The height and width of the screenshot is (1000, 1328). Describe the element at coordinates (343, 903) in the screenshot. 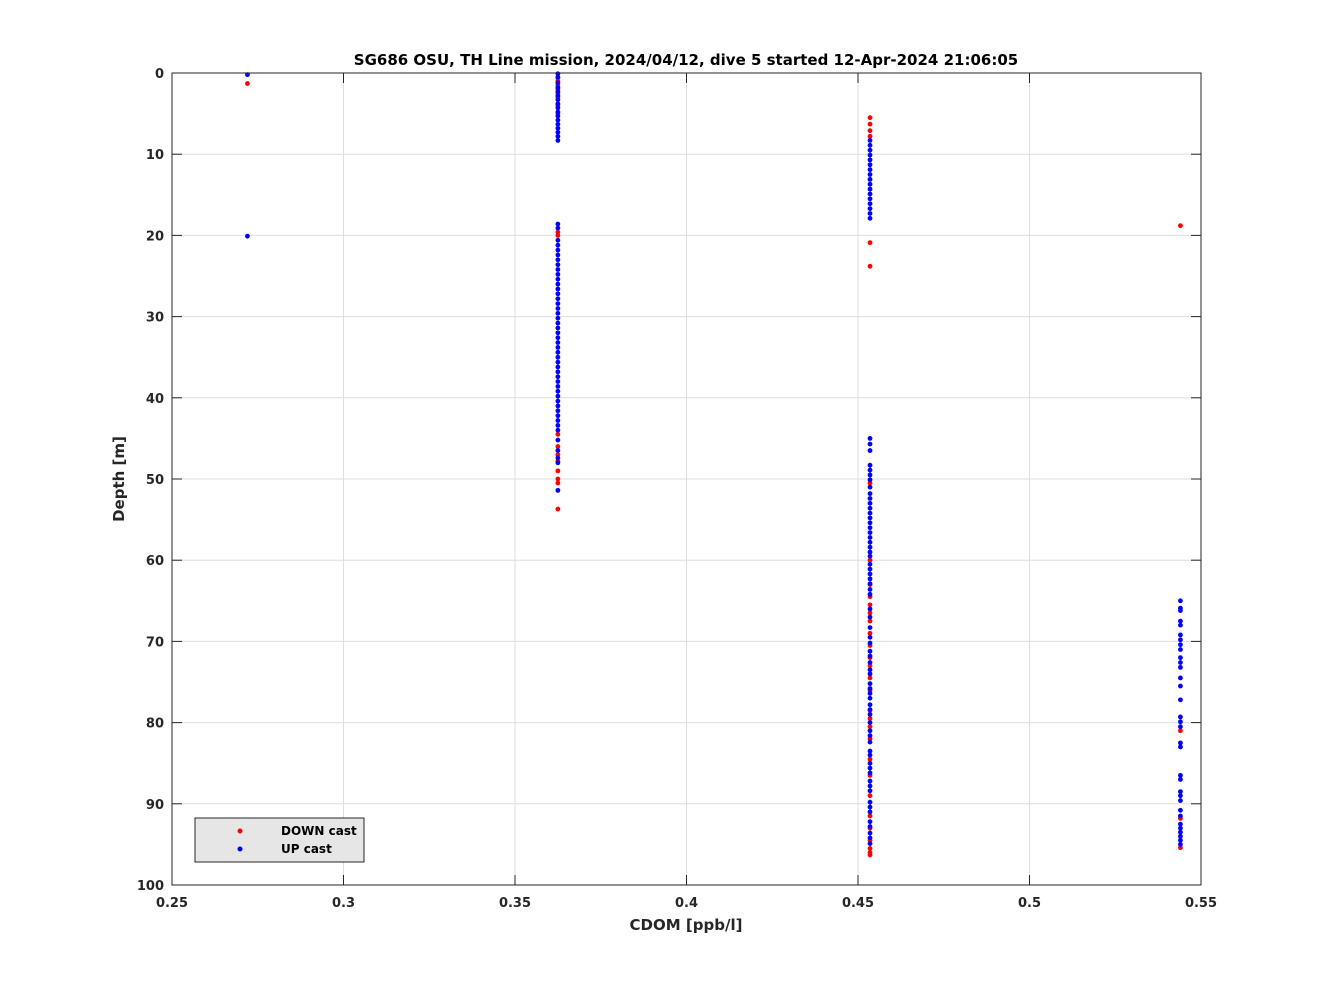

I see `x-tick-label: 0.3` at that location.